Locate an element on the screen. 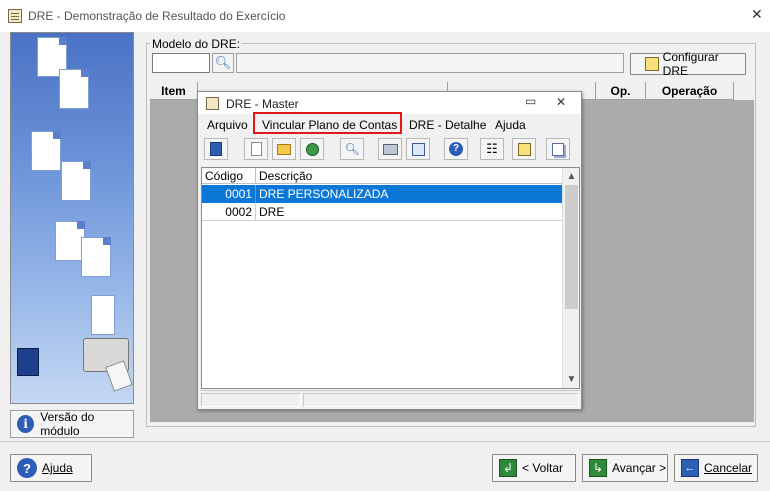 Image resolution: width=770 pixels, height=491 pixels. refresh-icon is located at coordinates (312, 149).